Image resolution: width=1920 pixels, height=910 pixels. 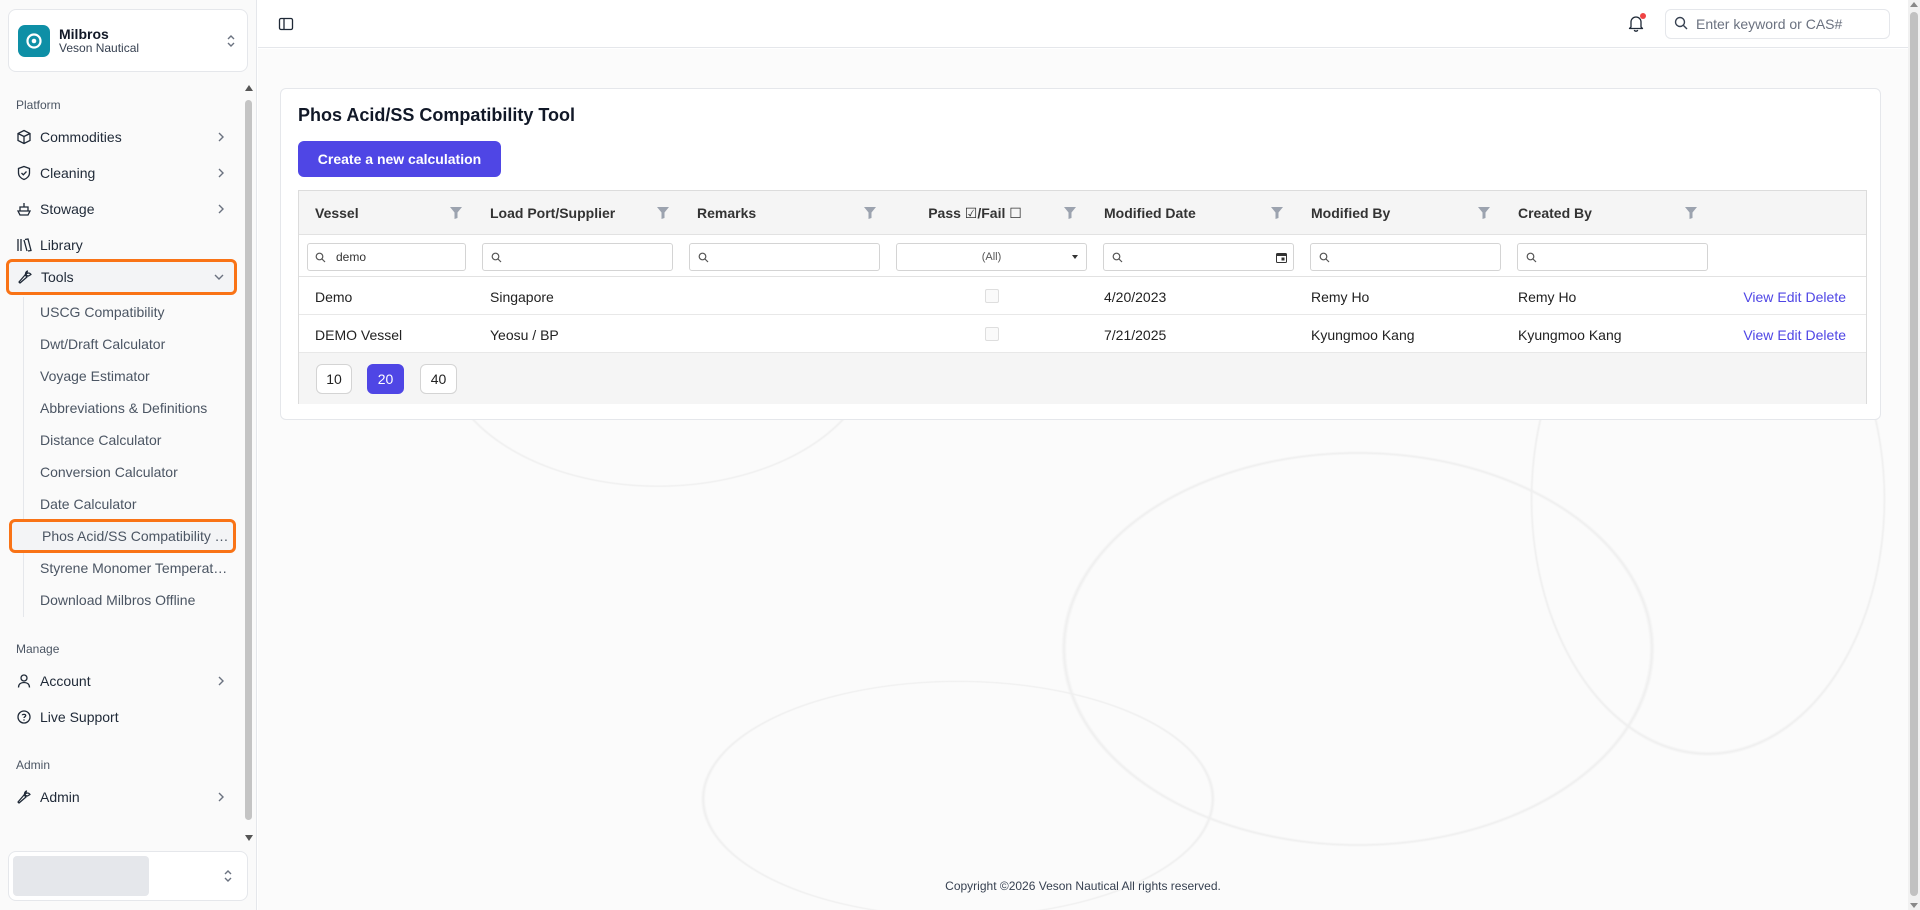 What do you see at coordinates (132, 600) in the screenshot?
I see `tools-item-download-offline: Download Milbros Offline` at bounding box center [132, 600].